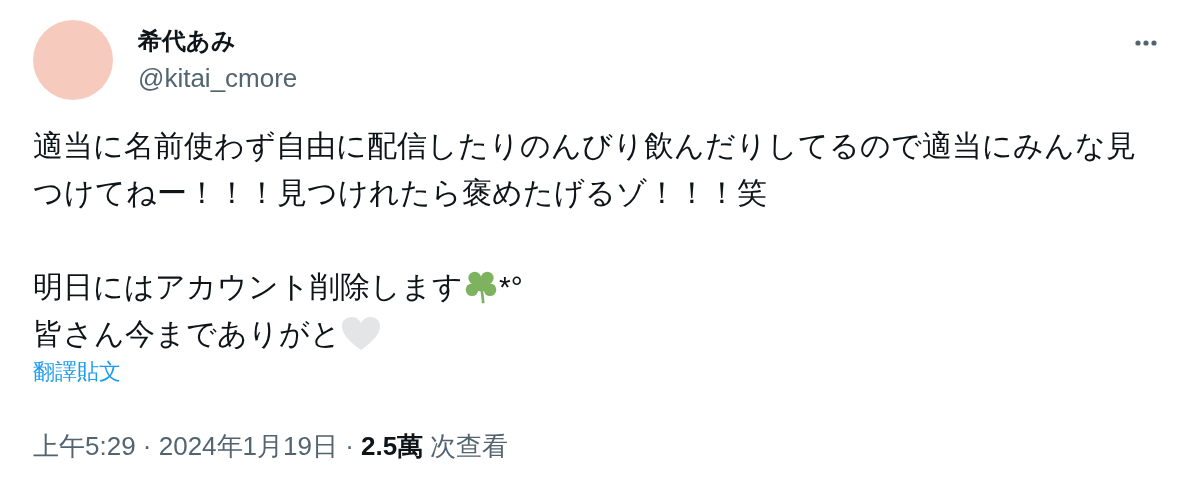  Describe the element at coordinates (1146, 43) in the screenshot. I see `more-icon` at that location.